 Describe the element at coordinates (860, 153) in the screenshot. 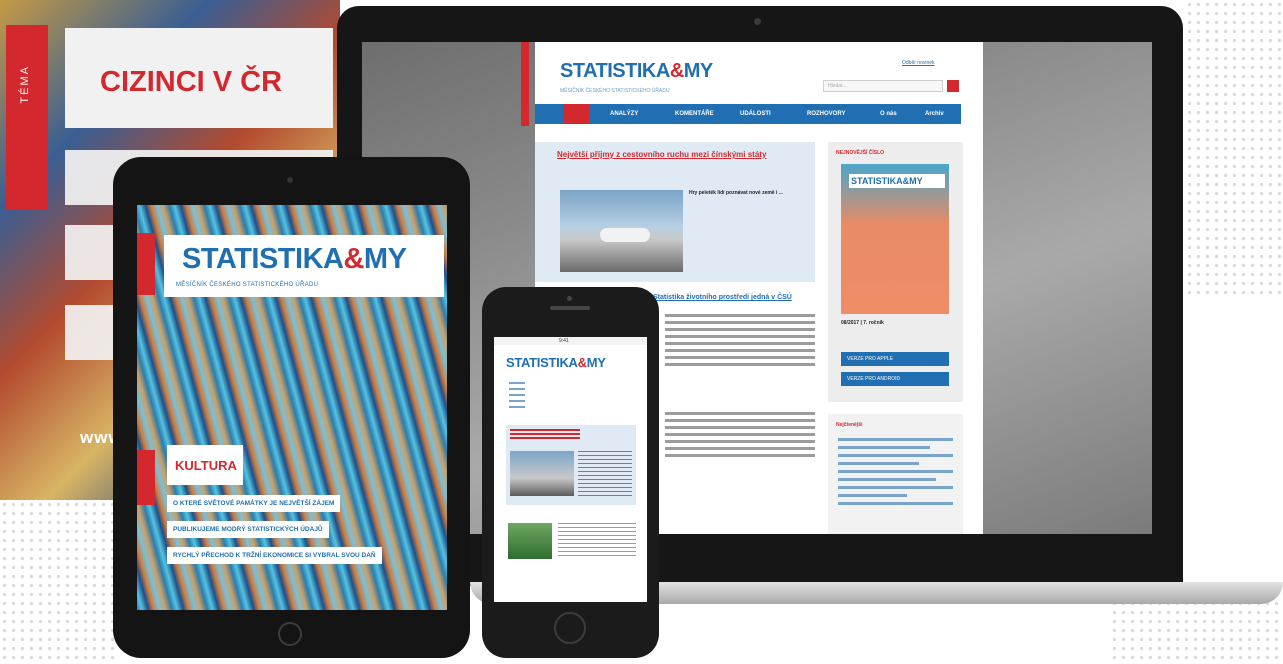

I see `latest-issue-label: NEJNOVĚJŠÍ ČÍSLO` at that location.